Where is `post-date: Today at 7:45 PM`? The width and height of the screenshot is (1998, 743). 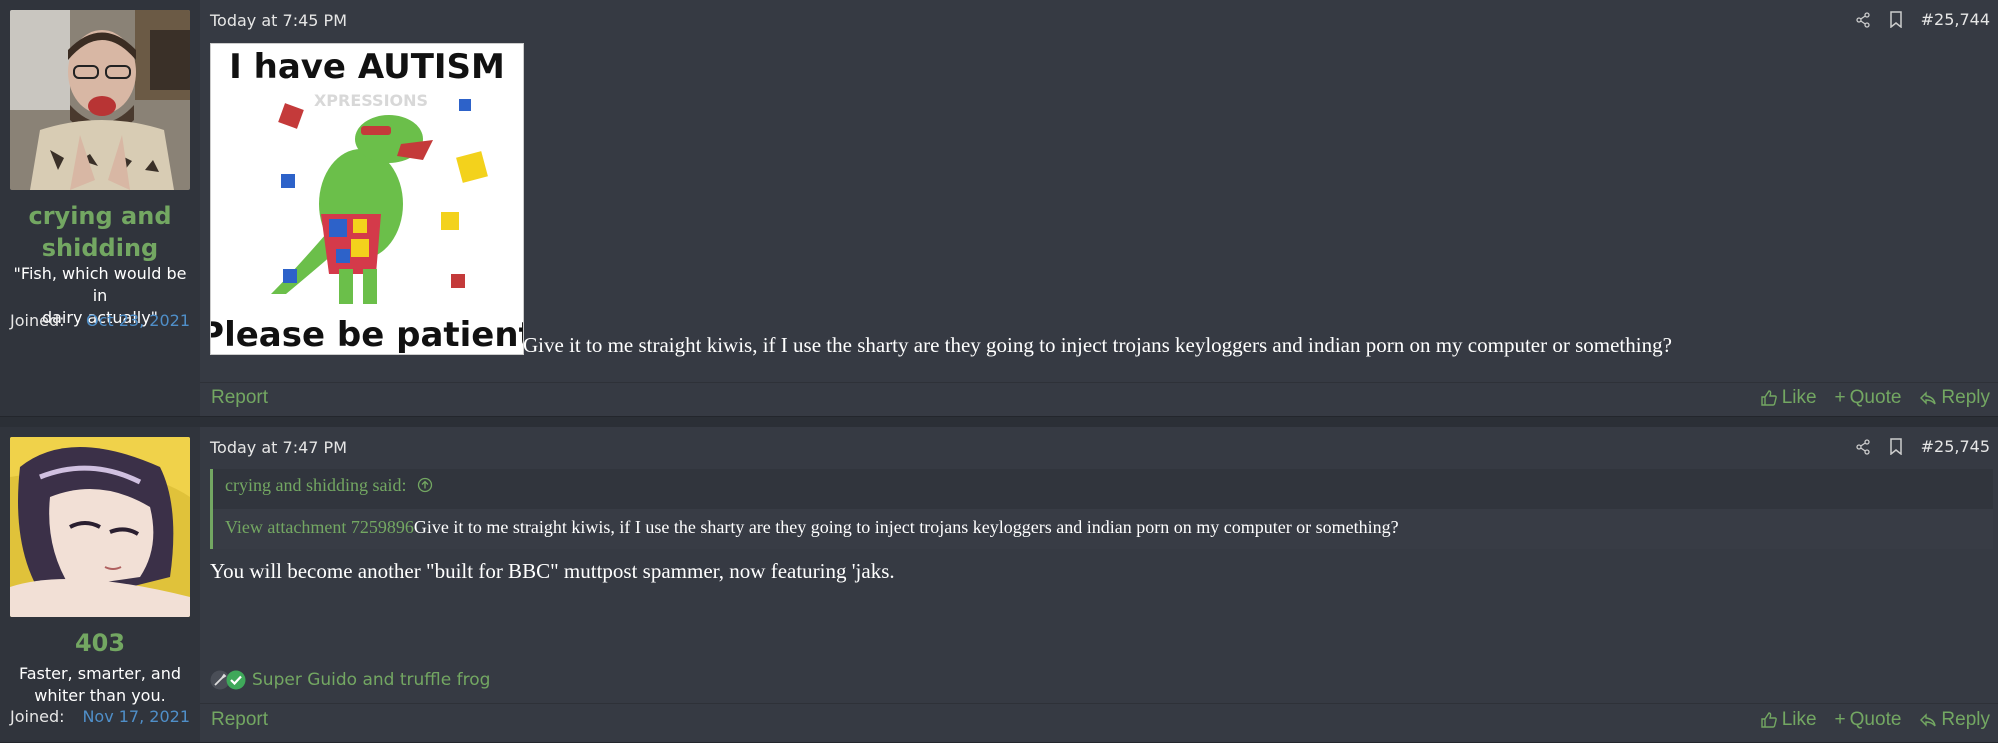 post-date: Today at 7:45 PM is located at coordinates (278, 20).